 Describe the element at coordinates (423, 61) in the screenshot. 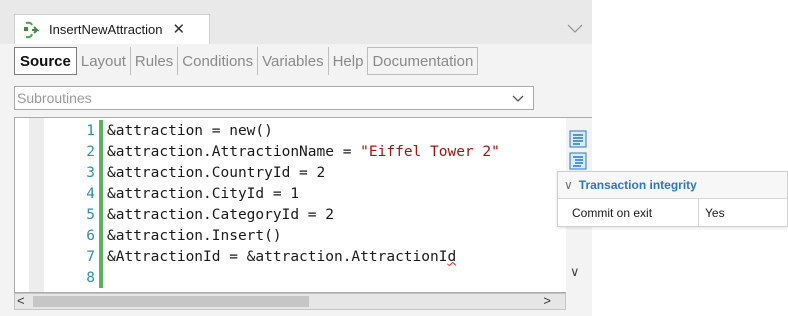

I see `tab-documentation: Documentation` at that location.